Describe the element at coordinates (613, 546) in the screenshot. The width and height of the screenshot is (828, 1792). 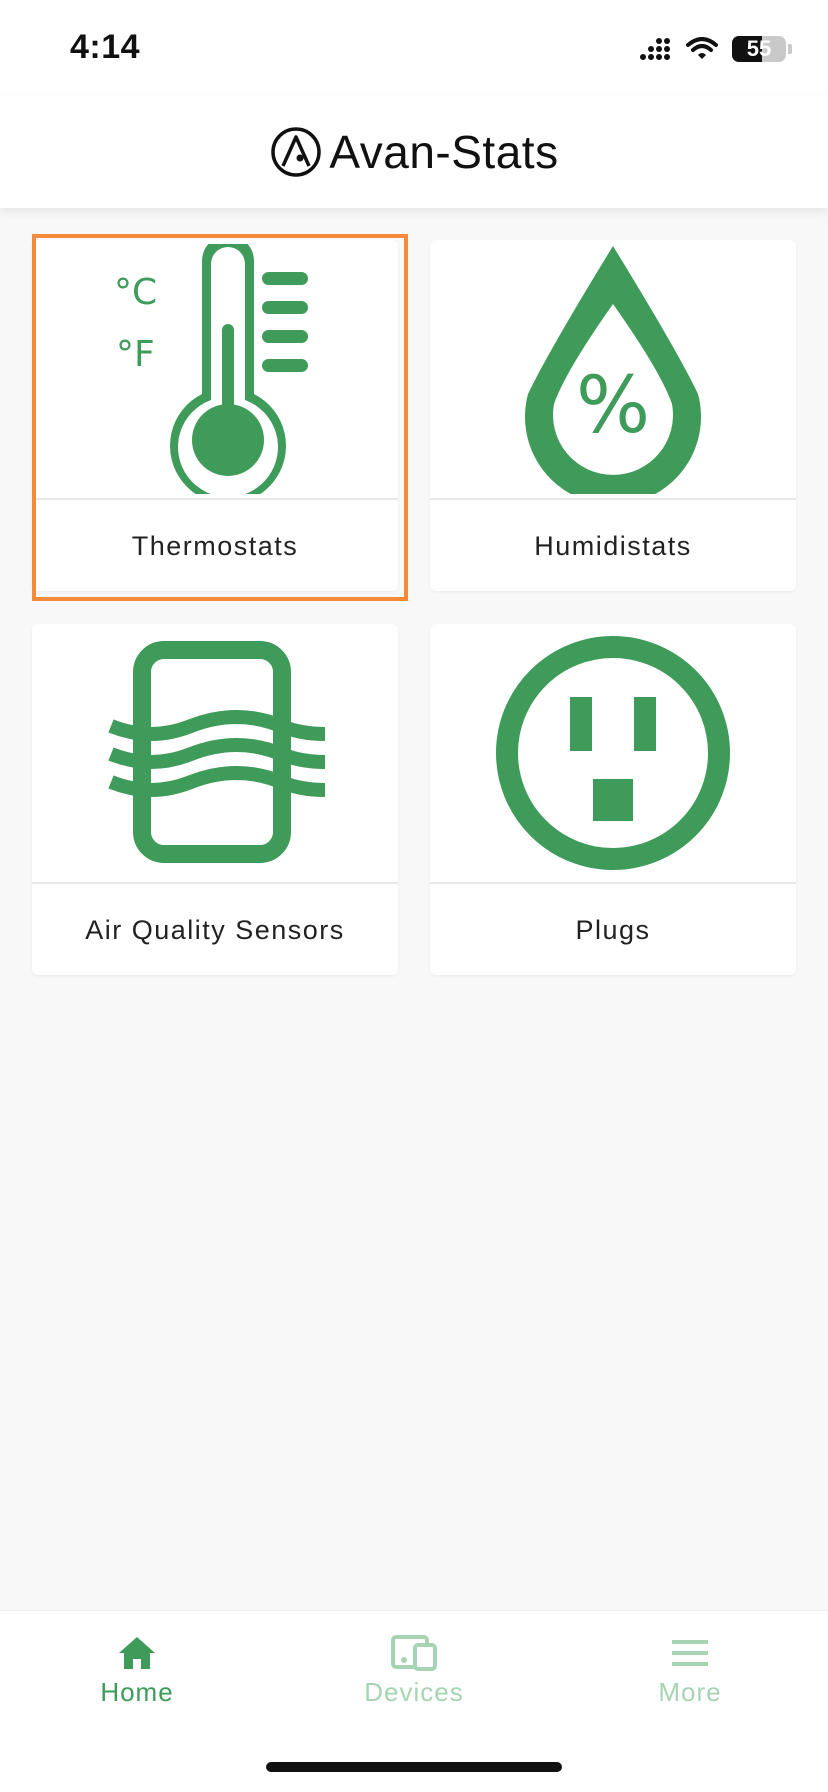
I see `card-label: Humidistats` at that location.